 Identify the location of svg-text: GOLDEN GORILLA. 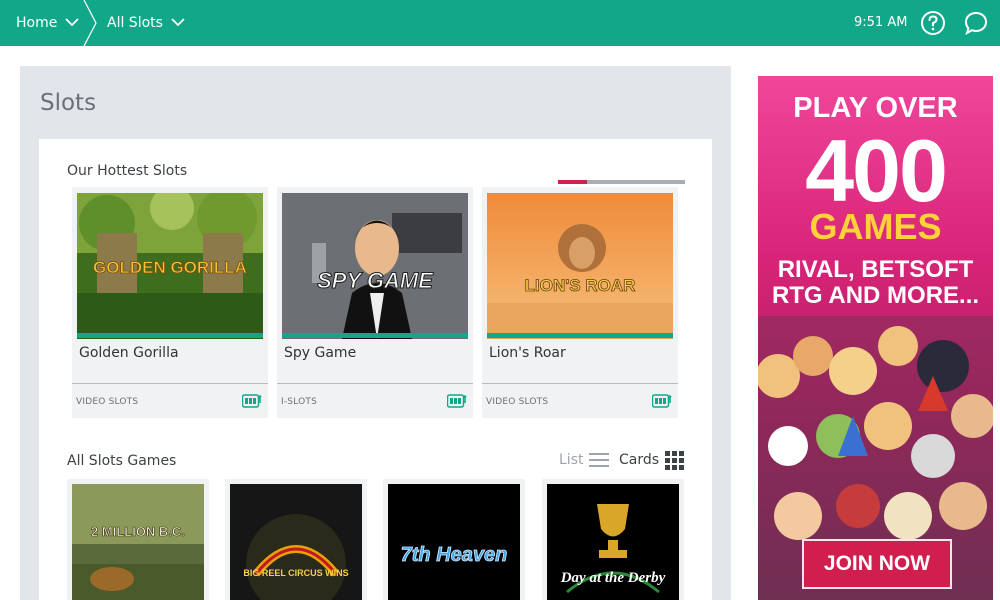
(170, 267).